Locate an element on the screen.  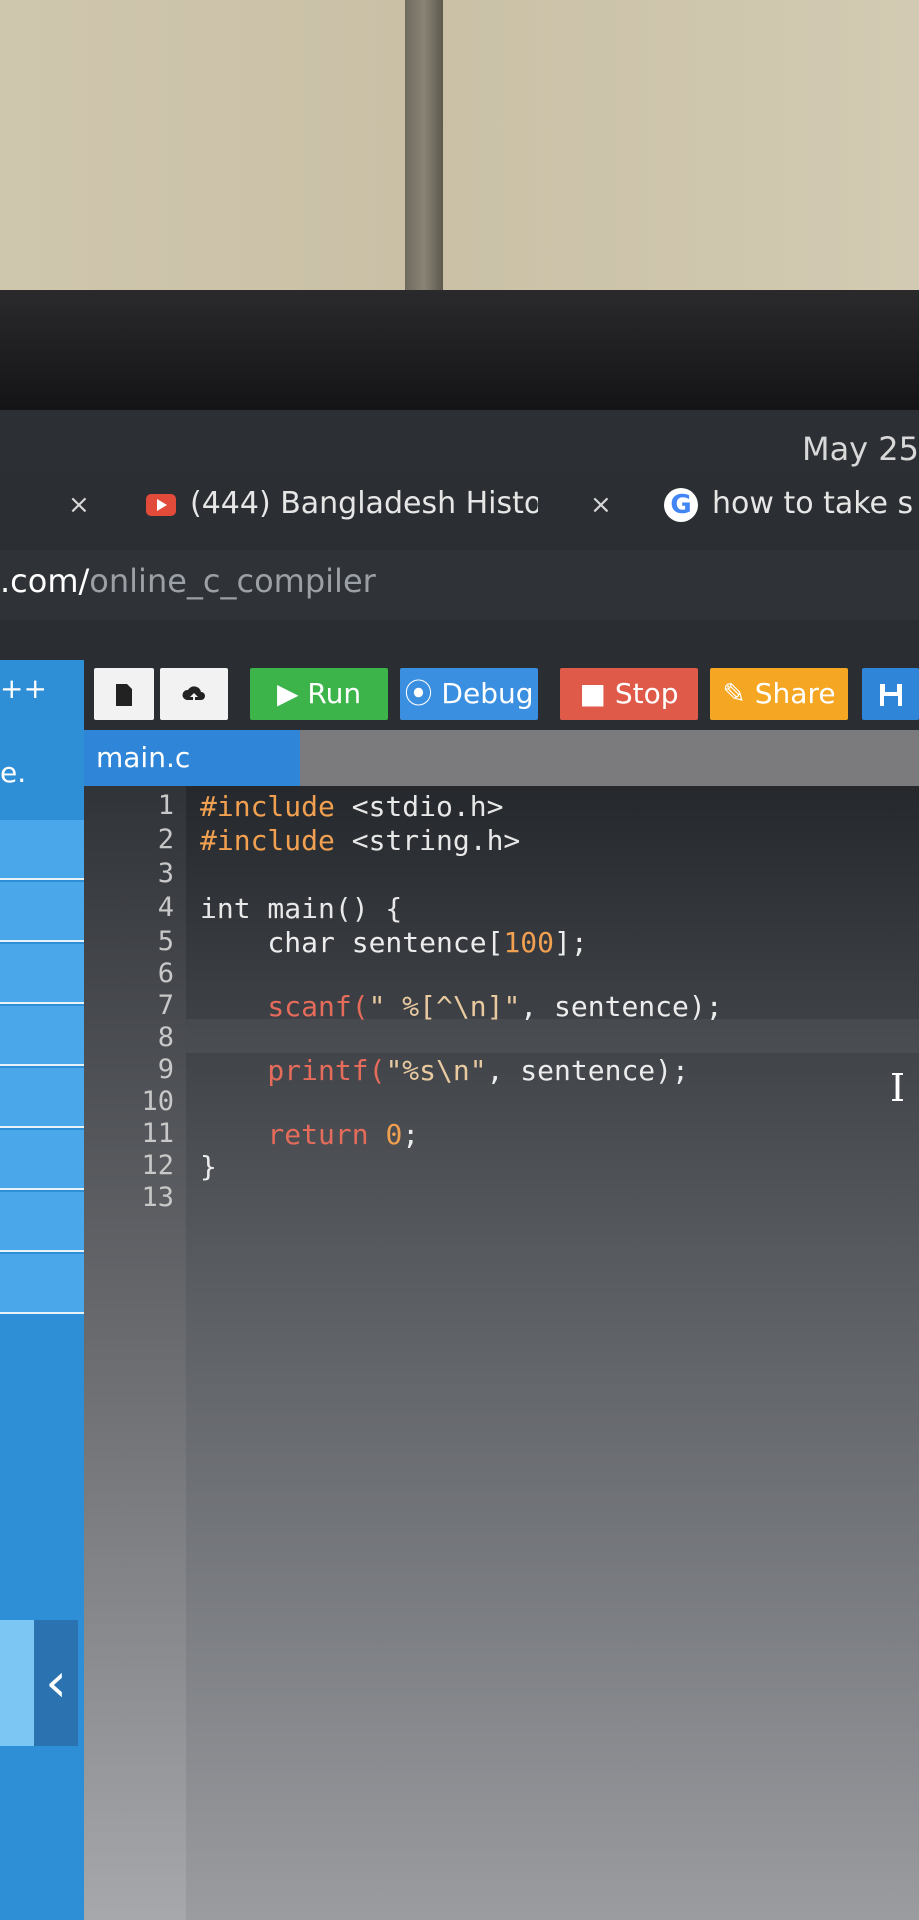
text-cursor-icon: I is located at coordinates (897, 1088).